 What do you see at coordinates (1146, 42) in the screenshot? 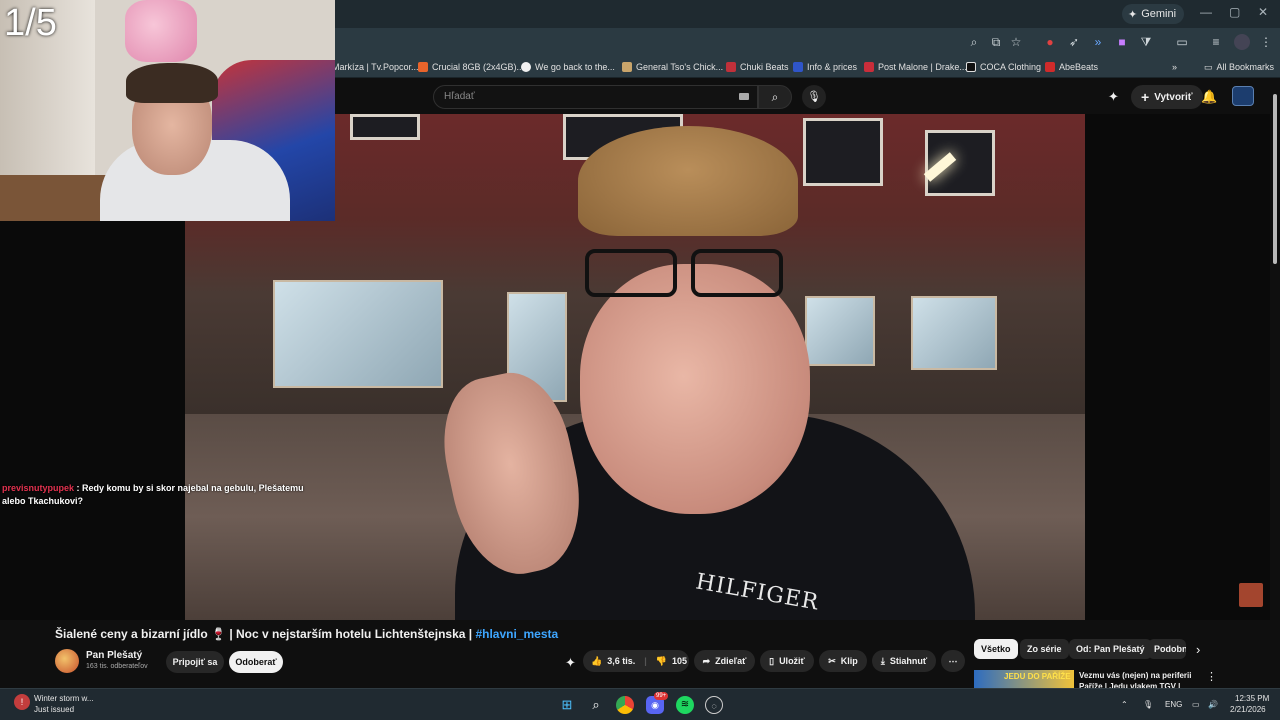
I see `extensions-puzzle-icon: ⧩` at bounding box center [1146, 42].